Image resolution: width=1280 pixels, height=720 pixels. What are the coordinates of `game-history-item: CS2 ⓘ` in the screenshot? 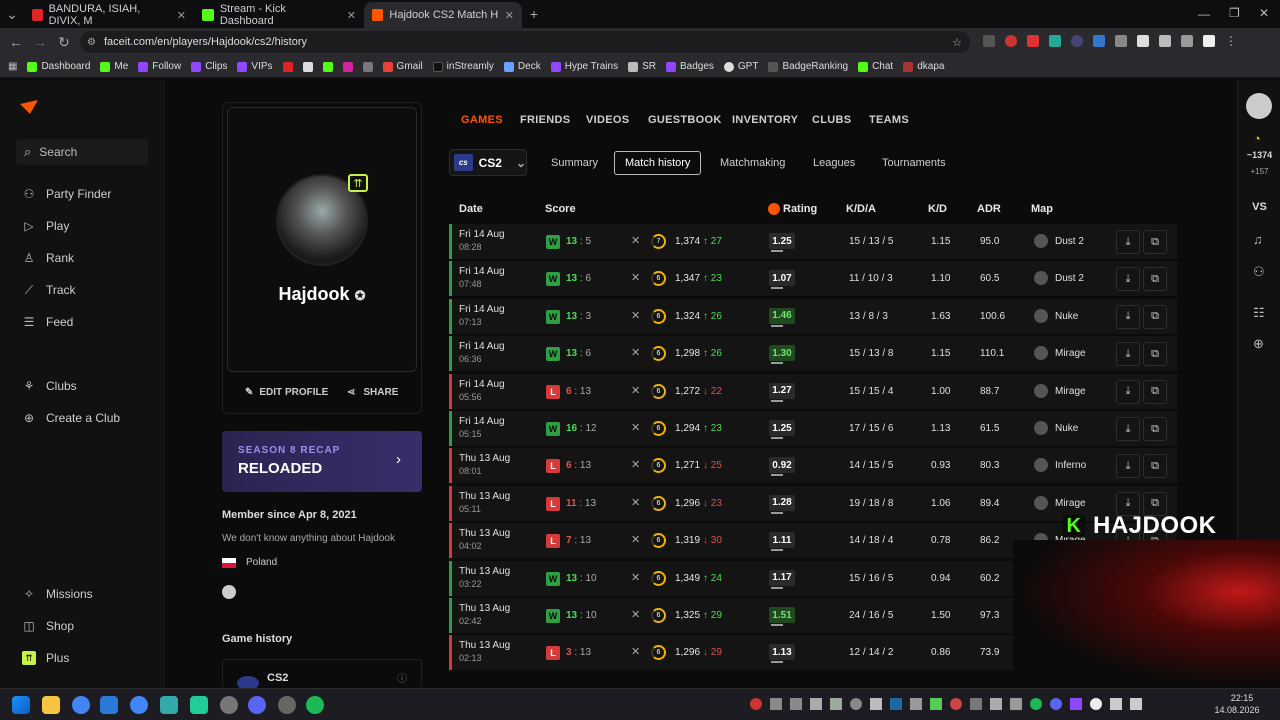 It's located at (322, 674).